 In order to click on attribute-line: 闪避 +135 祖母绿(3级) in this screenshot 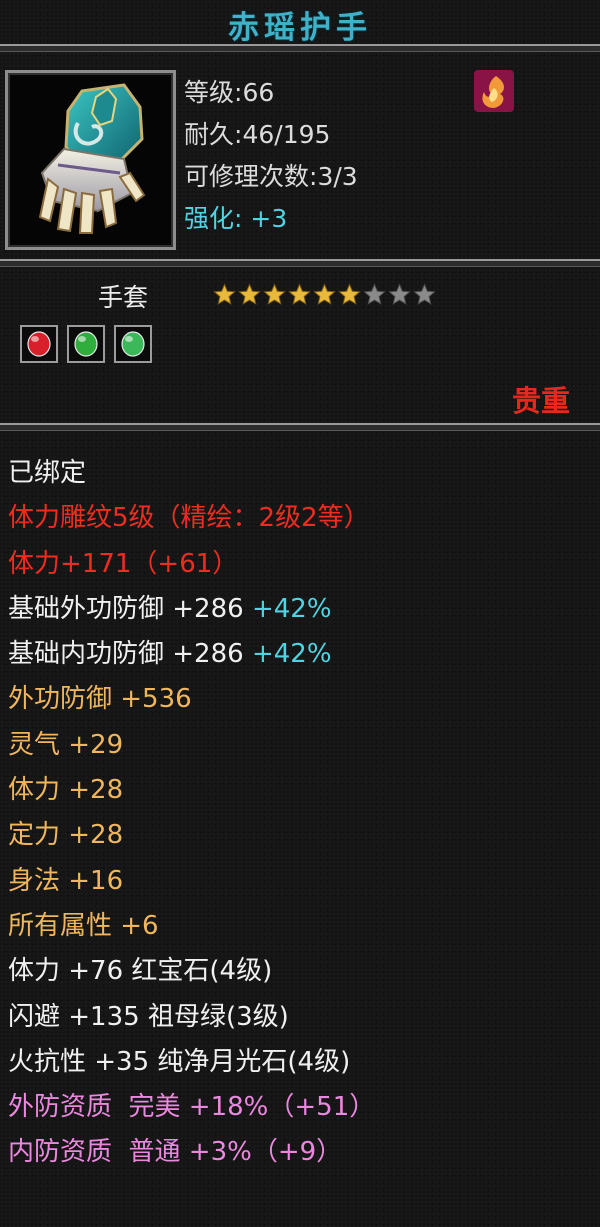, I will do `click(303, 1017)`.